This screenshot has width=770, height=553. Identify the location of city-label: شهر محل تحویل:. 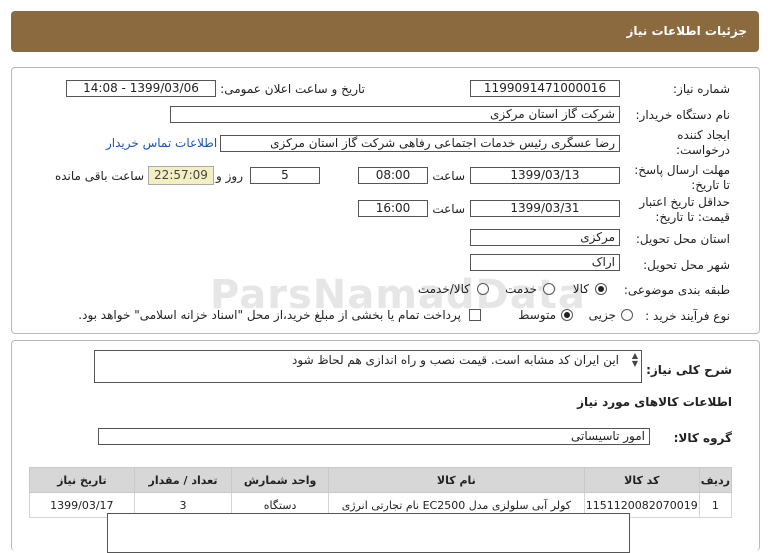
(686, 265).